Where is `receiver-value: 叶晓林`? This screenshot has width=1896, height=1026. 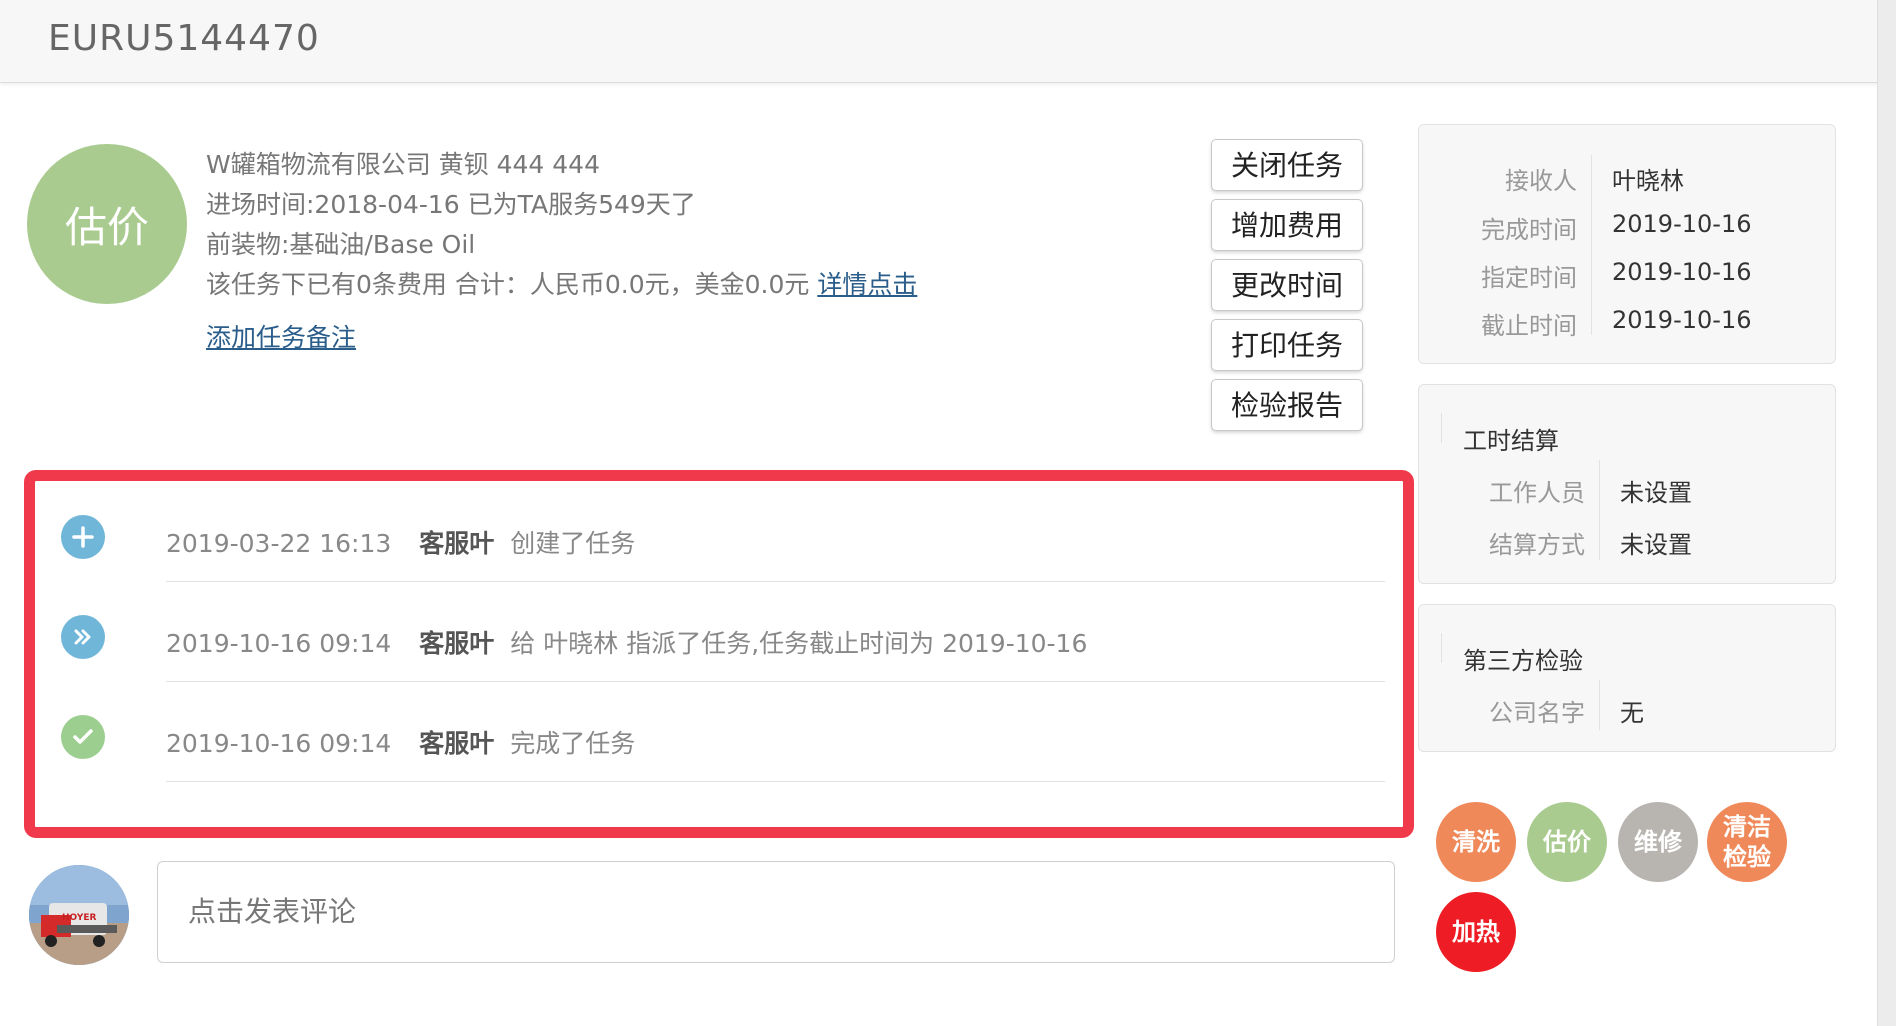 receiver-value: 叶晓林 is located at coordinates (1648, 181).